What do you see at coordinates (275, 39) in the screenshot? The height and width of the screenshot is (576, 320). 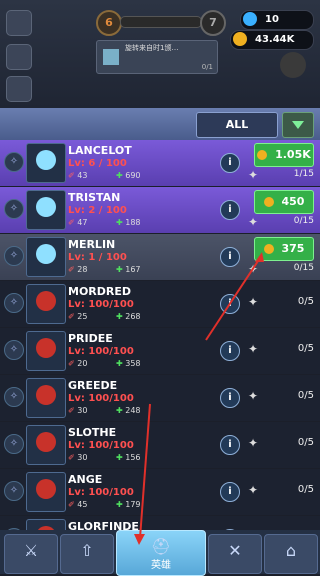 I see `gold-value: 43.44K` at bounding box center [275, 39].